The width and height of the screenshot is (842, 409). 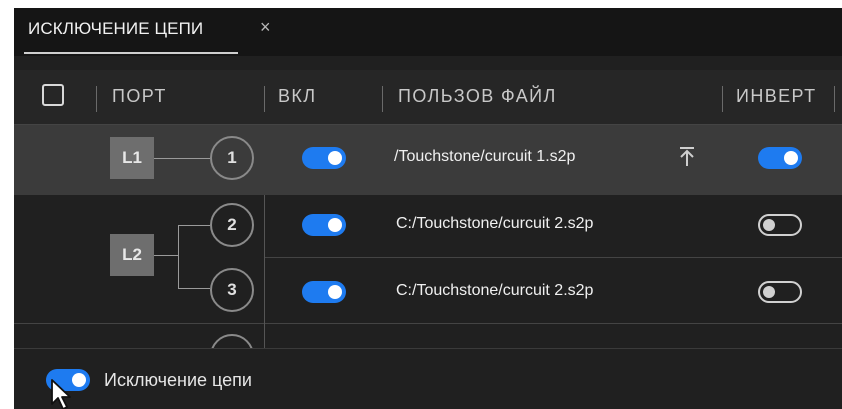 What do you see at coordinates (132, 158) in the screenshot?
I see `line-label-l1: L1` at bounding box center [132, 158].